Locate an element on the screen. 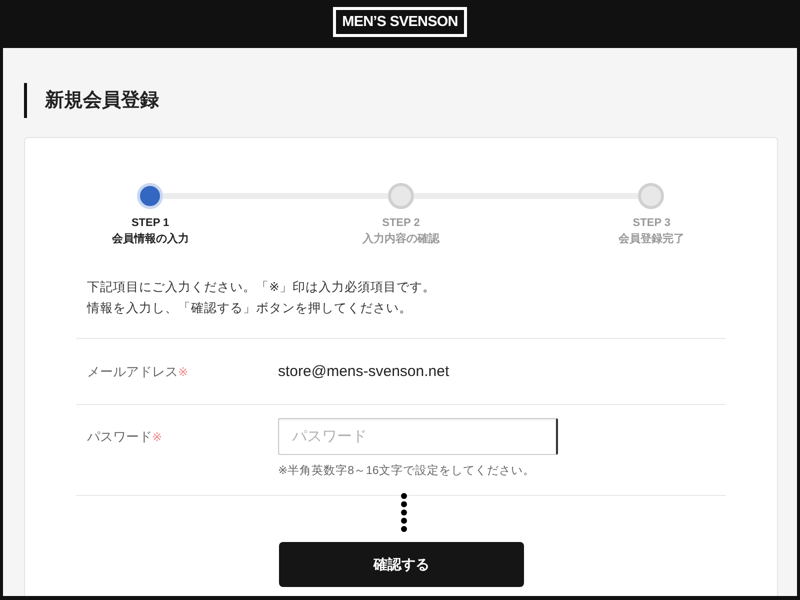 Image resolution: width=800 pixels, height=600 pixels. logo: MEN’S SVENSON is located at coordinates (400, 22).